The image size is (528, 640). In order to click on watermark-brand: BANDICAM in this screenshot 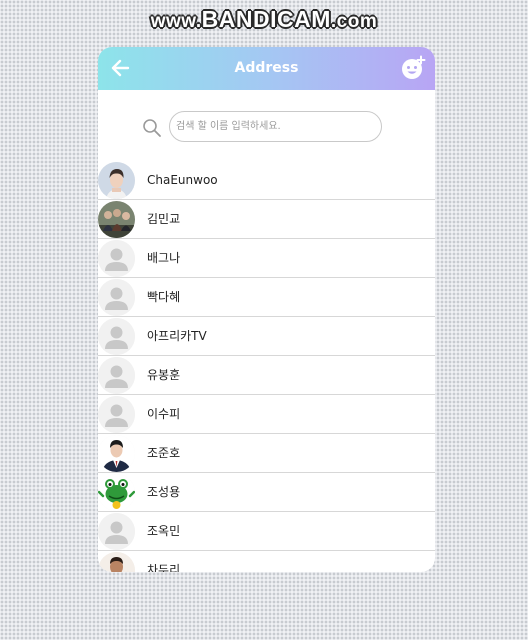, I will do `click(266, 19)`.